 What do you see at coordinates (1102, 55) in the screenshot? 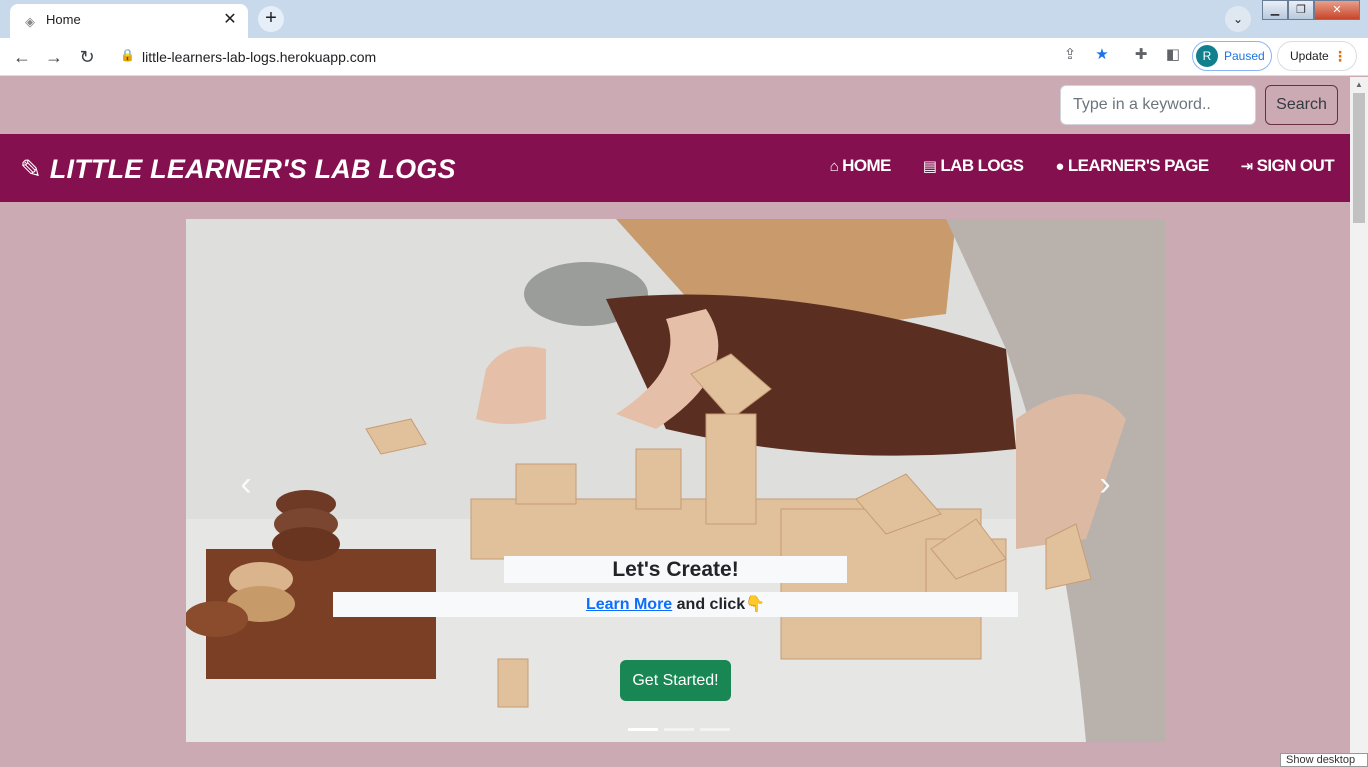
I see `star-icon: ★` at bounding box center [1102, 55].